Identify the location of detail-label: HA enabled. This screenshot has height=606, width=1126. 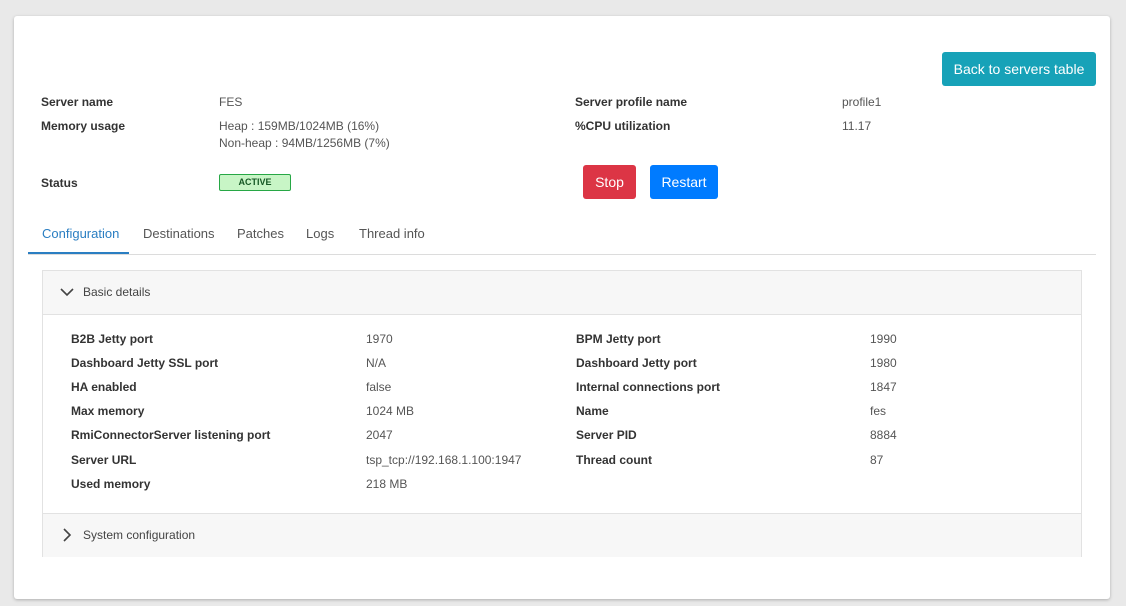
(104, 387).